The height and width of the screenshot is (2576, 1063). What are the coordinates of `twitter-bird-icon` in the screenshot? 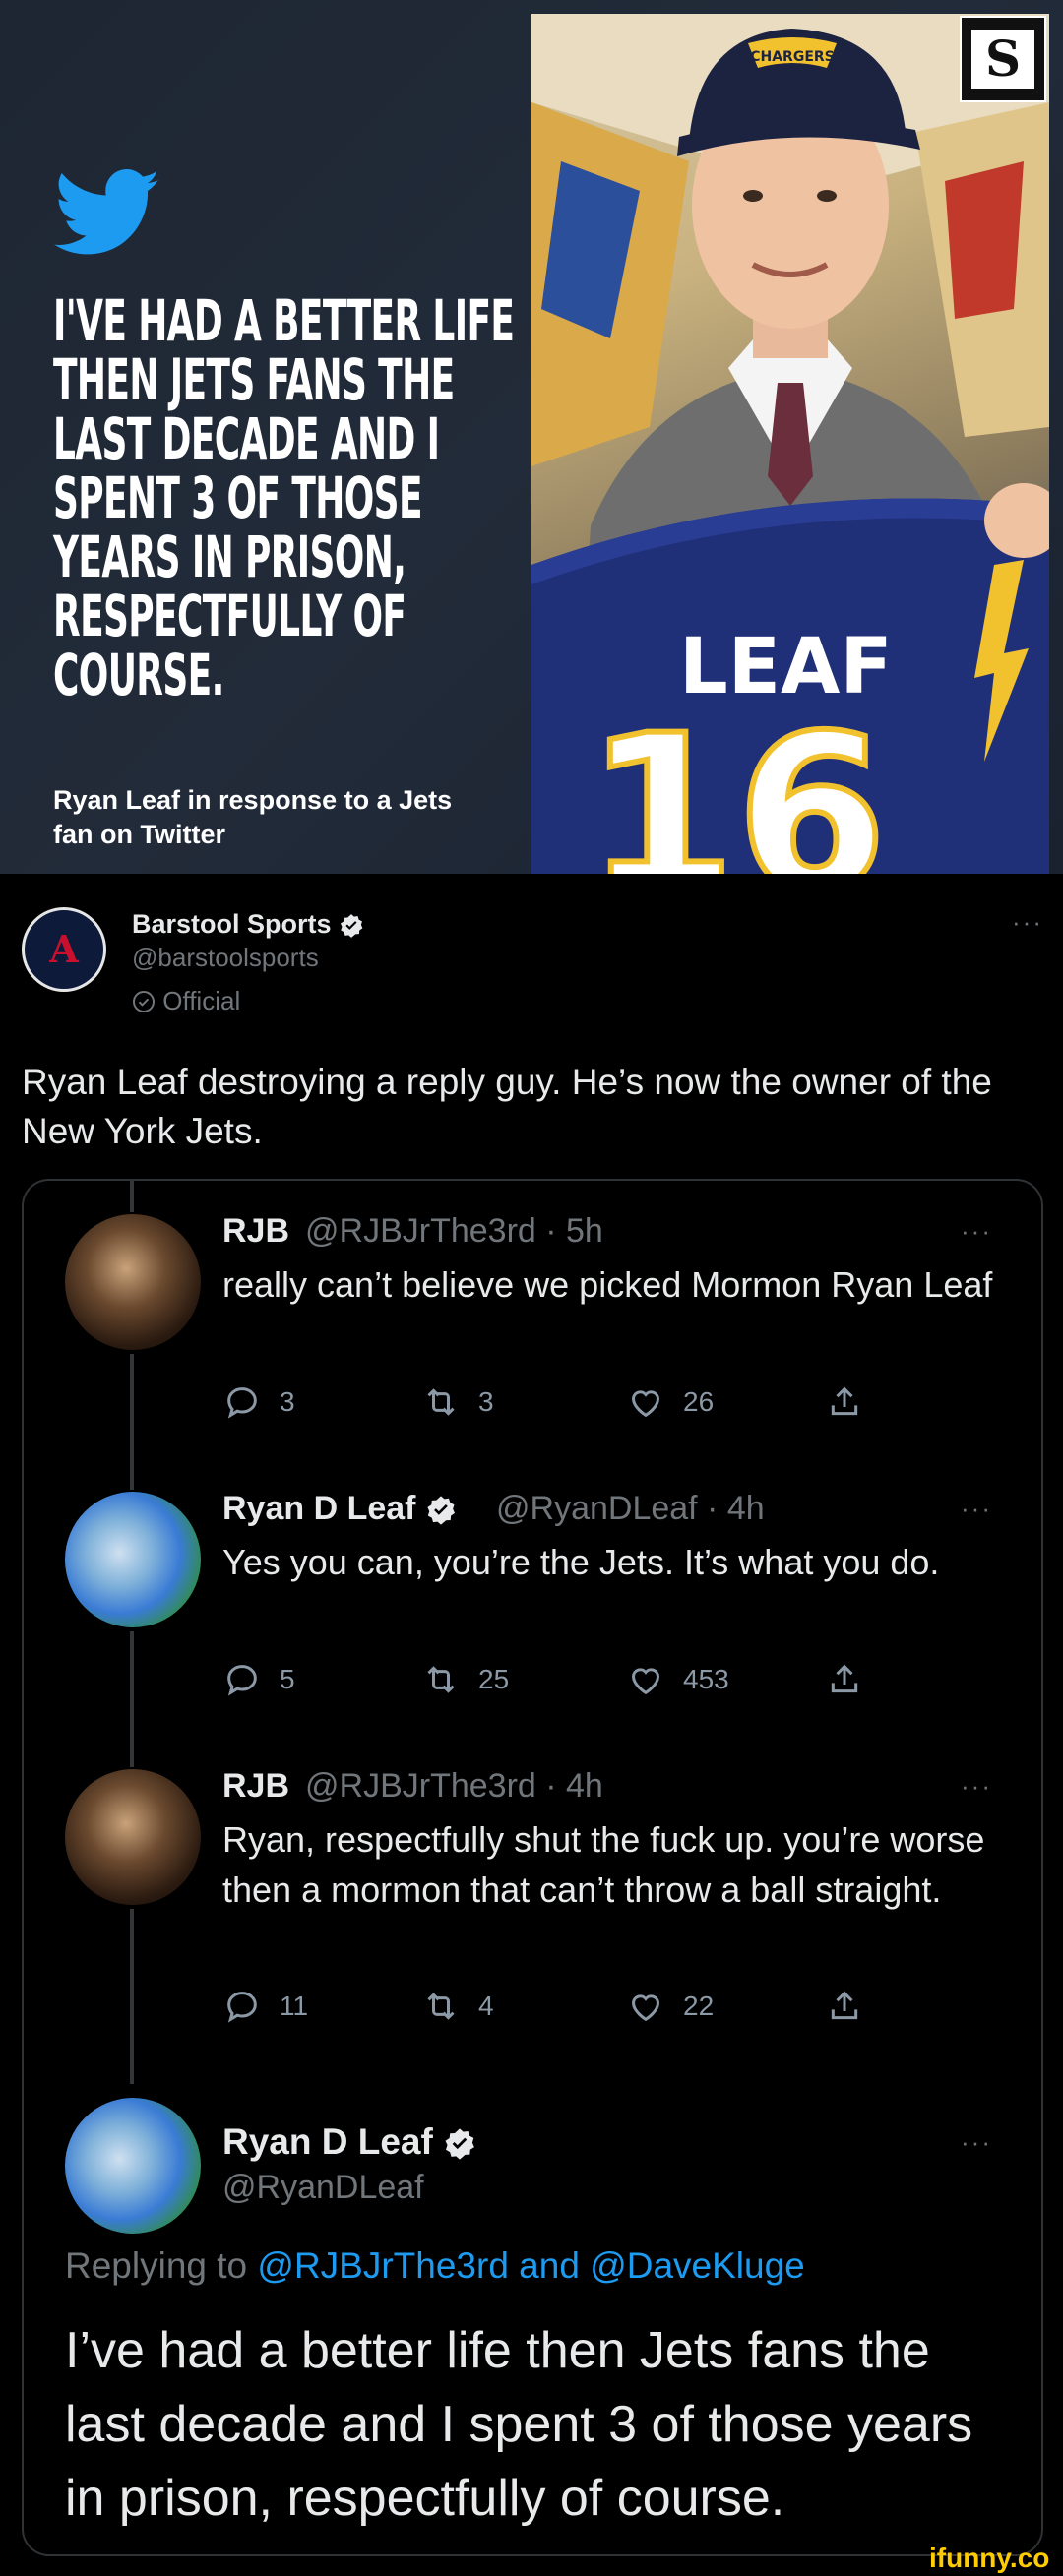 It's located at (107, 212).